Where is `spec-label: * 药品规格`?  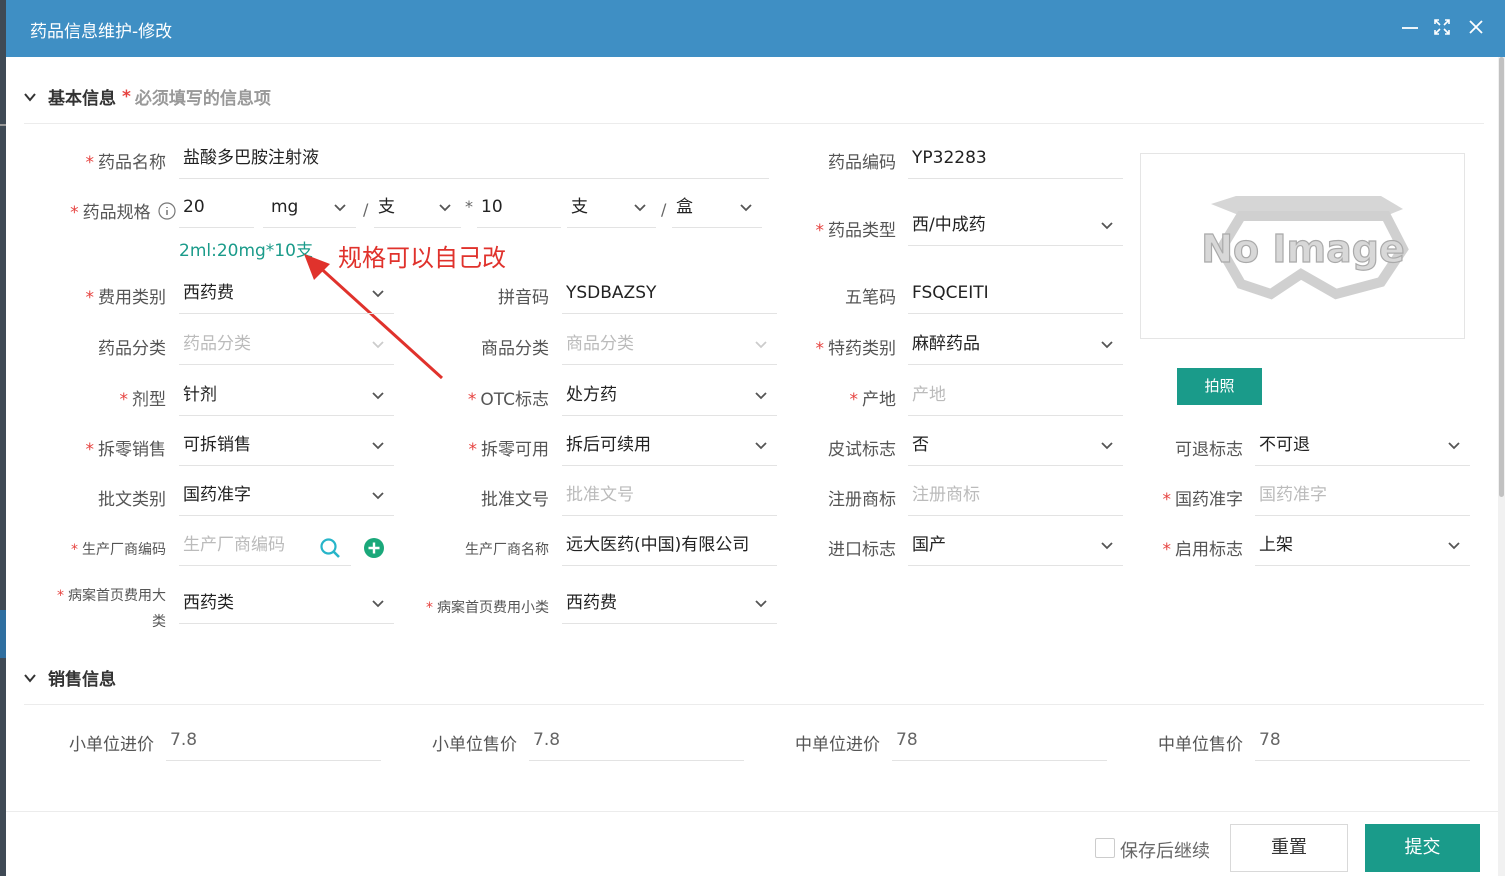 spec-label: * 药品规格 is located at coordinates (106, 210).